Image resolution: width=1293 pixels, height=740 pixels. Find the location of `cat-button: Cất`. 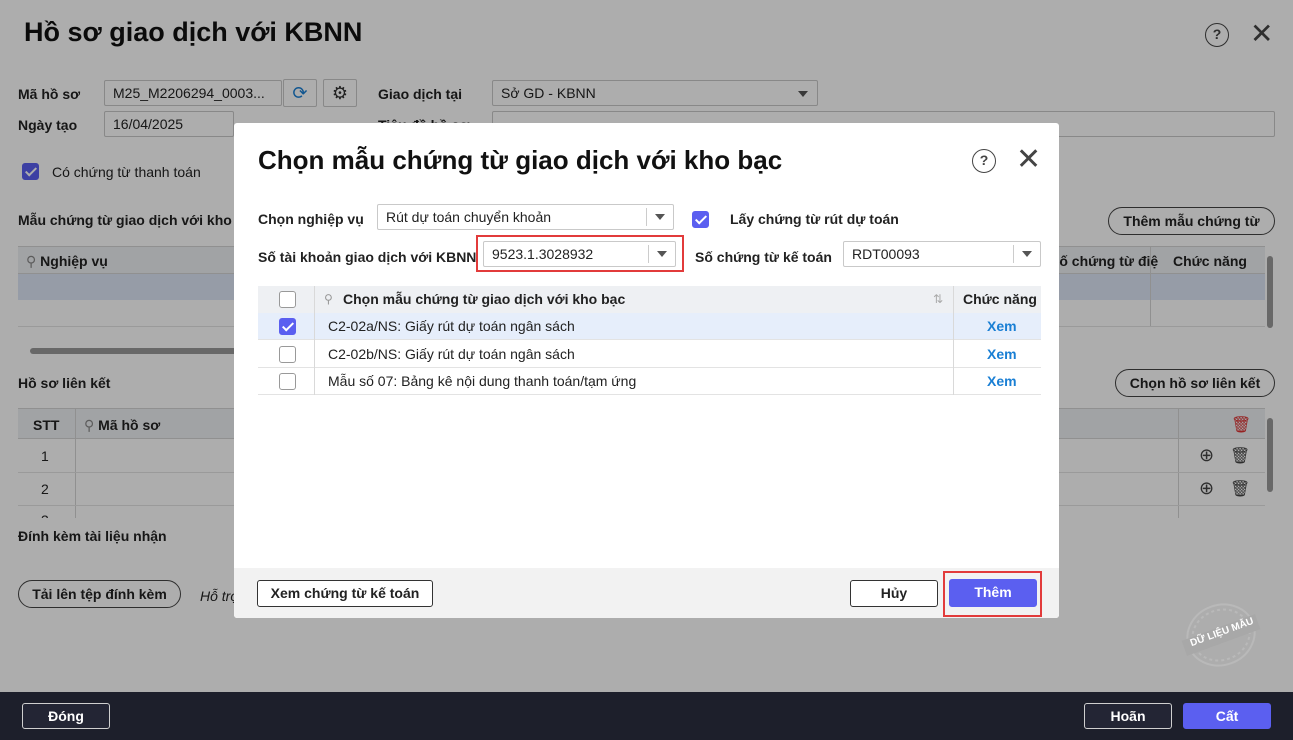

cat-button: Cất is located at coordinates (1227, 716).